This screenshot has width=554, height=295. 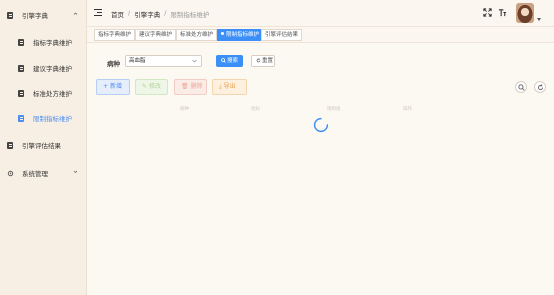 I want to click on delete-button-label: 删除, so click(x=196, y=86).